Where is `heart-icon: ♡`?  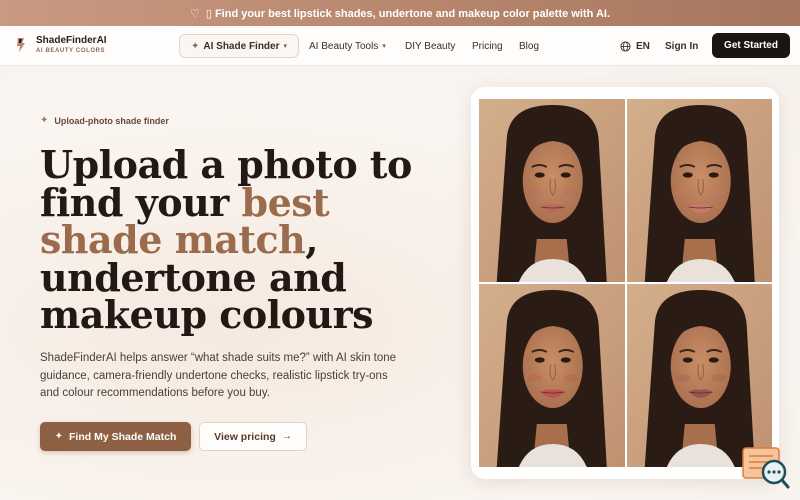
heart-icon: ♡ is located at coordinates (194, 13).